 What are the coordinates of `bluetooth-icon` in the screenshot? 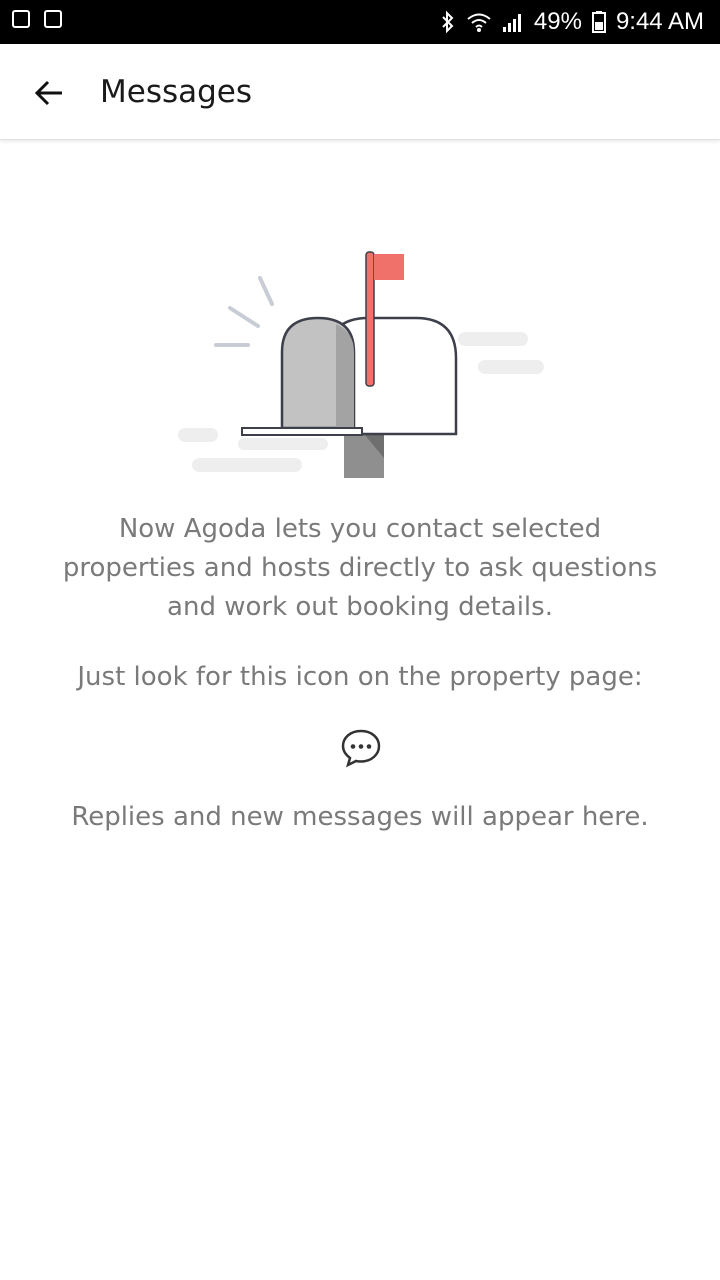 It's located at (448, 22).